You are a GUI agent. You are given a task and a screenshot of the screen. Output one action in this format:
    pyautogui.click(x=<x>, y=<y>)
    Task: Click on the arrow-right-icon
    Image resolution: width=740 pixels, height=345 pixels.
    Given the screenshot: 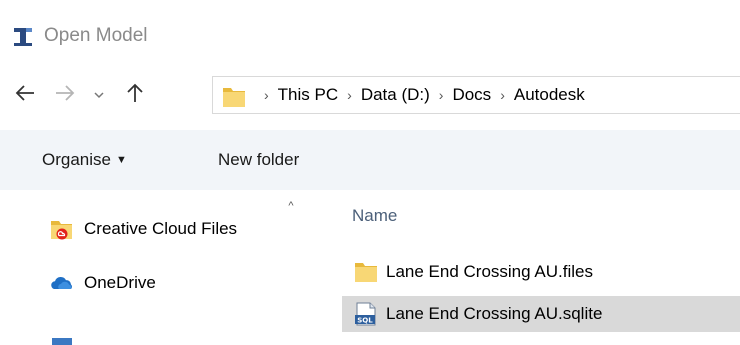 What is the action you would take?
    pyautogui.click(x=65, y=95)
    